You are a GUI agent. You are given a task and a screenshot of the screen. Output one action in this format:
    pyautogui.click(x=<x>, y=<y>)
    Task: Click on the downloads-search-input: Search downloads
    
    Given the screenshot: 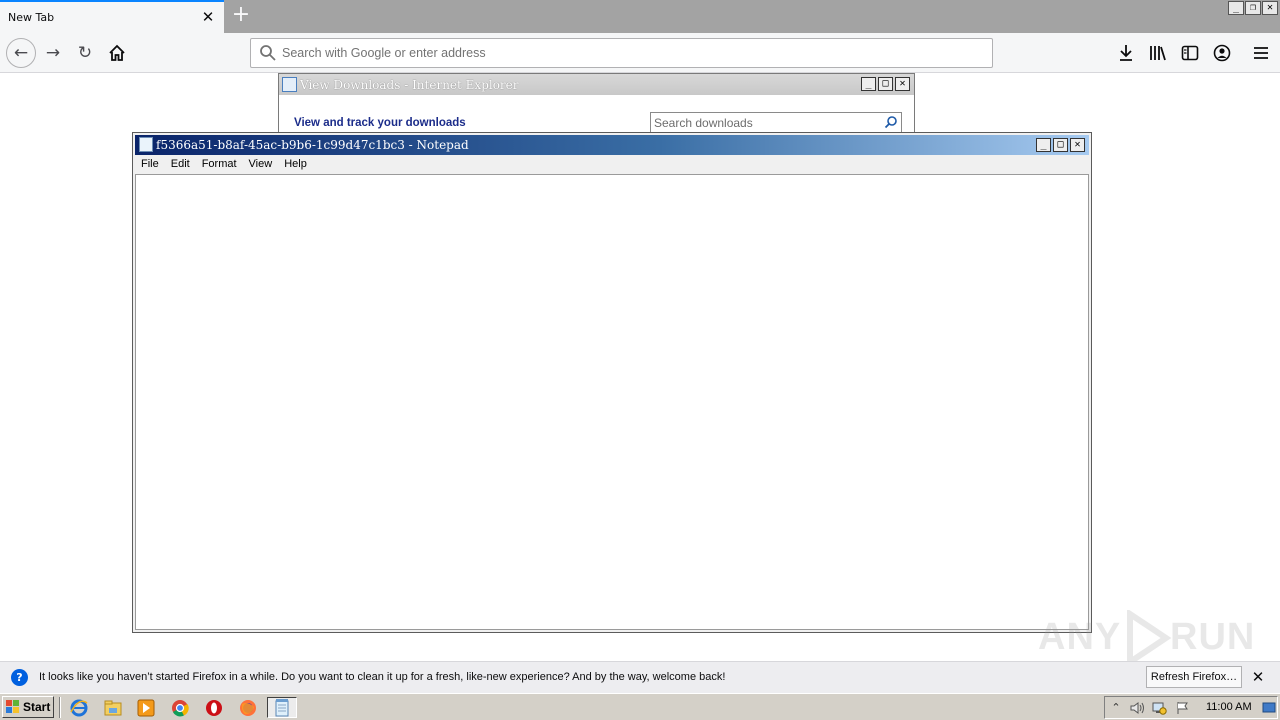 What is the action you would take?
    pyautogui.click(x=776, y=122)
    